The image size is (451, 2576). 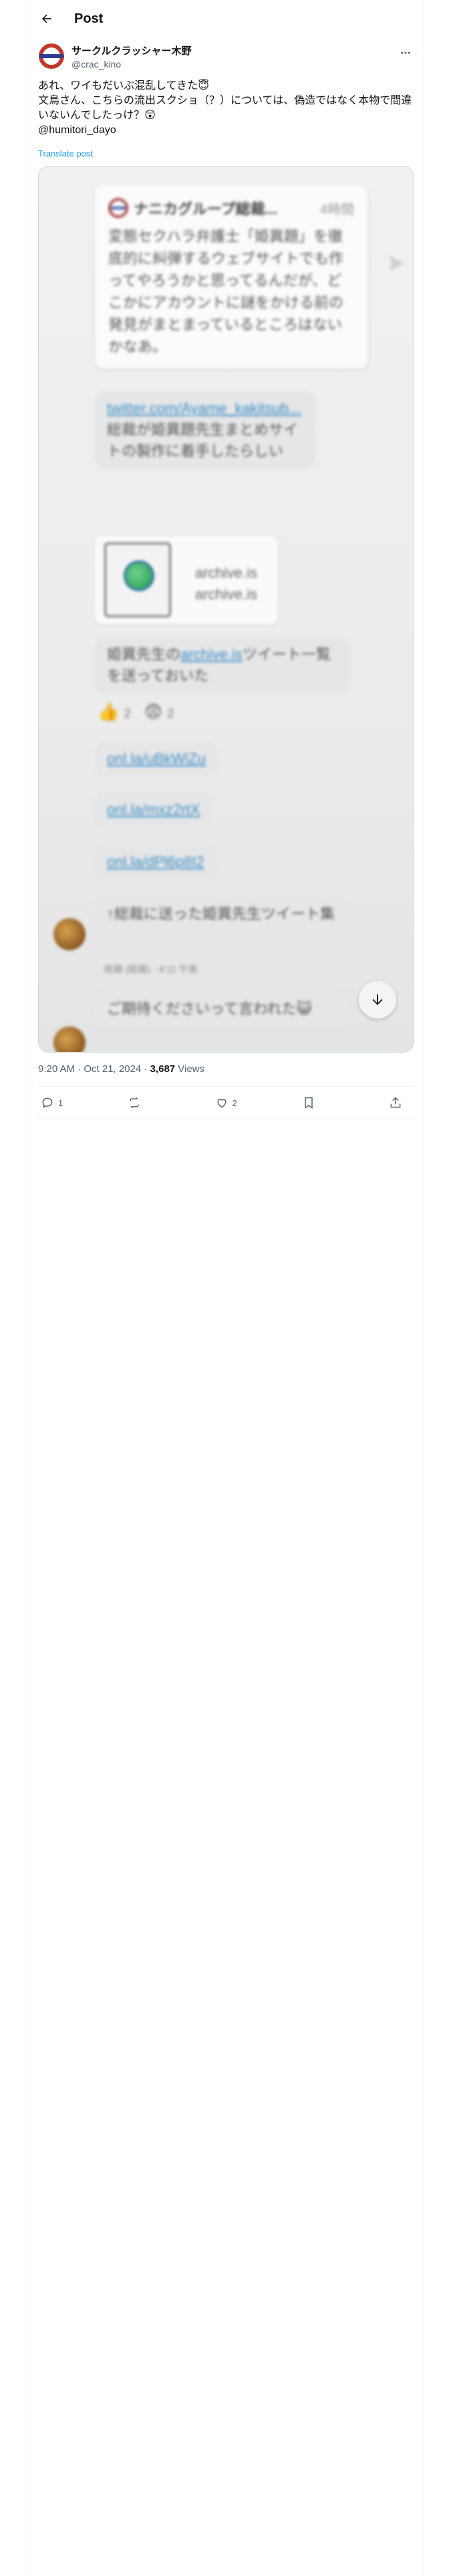 I want to click on message-bubble: onl.la/dPl6p8I2, so click(x=155, y=862).